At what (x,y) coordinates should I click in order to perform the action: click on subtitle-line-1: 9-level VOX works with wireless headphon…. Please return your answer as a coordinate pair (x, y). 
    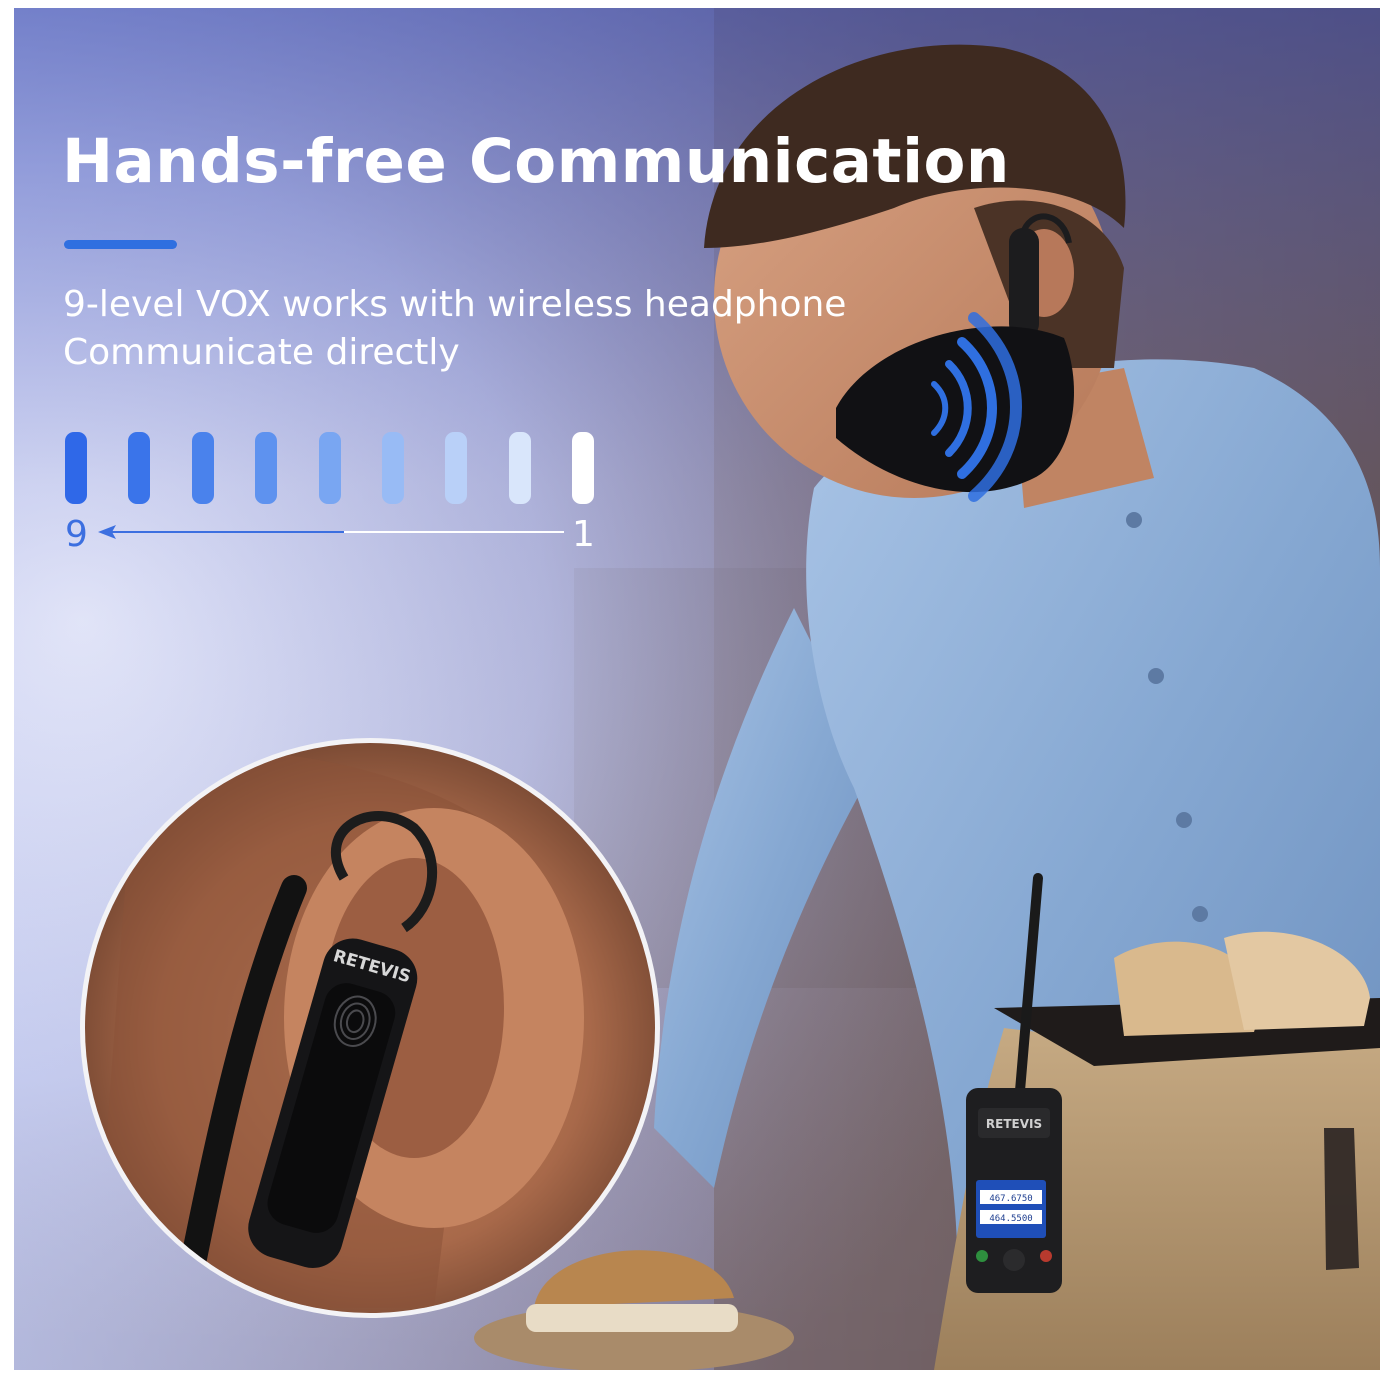
    Looking at the image, I should click on (455, 304).